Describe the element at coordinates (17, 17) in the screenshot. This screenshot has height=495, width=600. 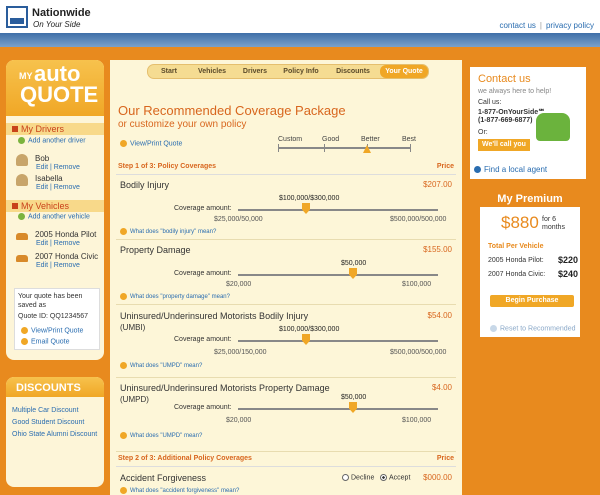
I see `nationwide-logo-icon` at that location.